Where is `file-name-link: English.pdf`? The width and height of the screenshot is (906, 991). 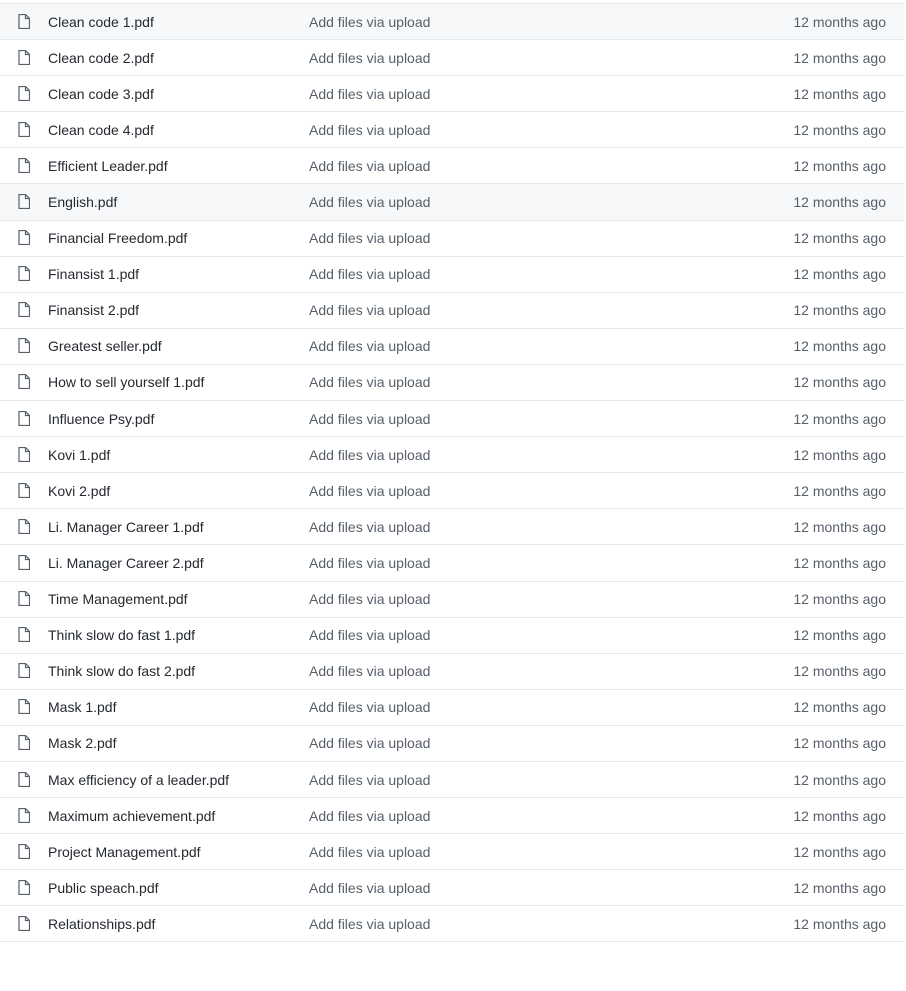
file-name-link: English.pdf is located at coordinates (82, 202).